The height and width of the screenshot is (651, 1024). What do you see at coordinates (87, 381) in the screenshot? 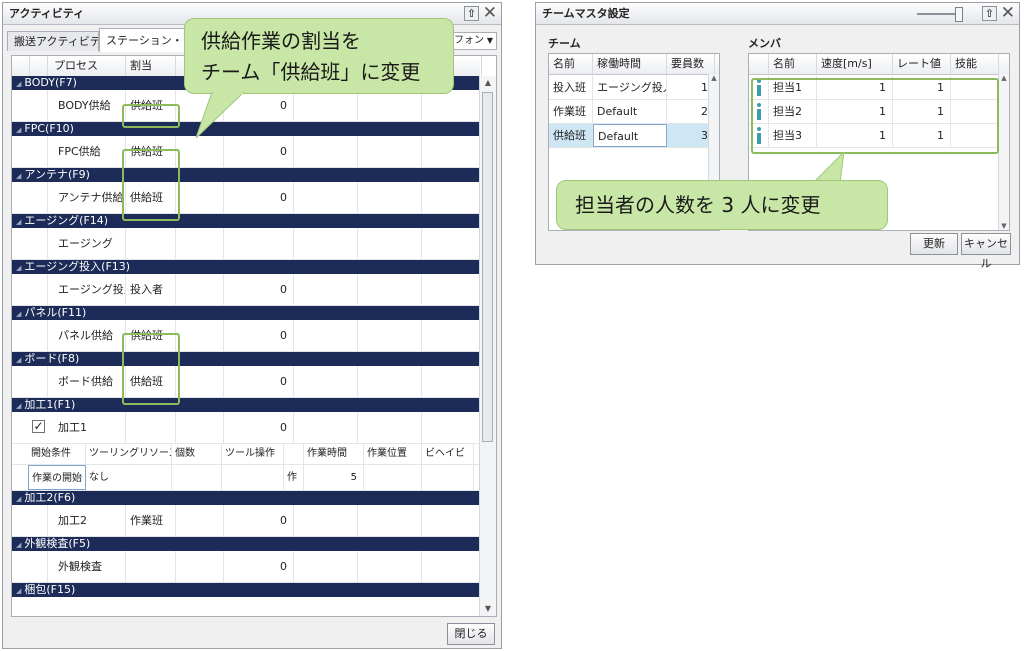
I see `process-cell: ボード供給` at bounding box center [87, 381].